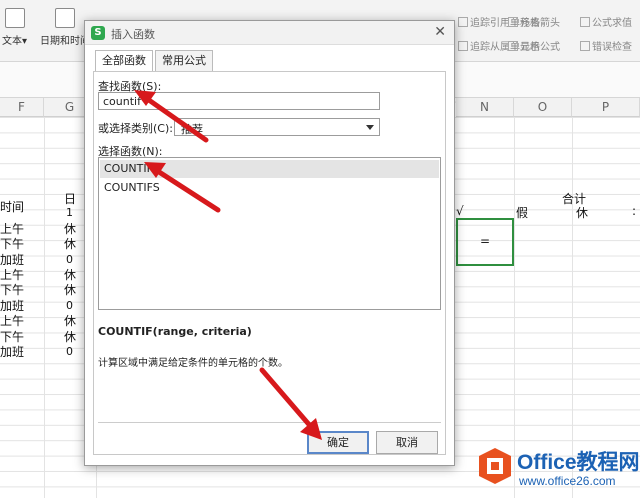 The image size is (640, 498). I want to click on row-label: 上午, so click(12, 321).